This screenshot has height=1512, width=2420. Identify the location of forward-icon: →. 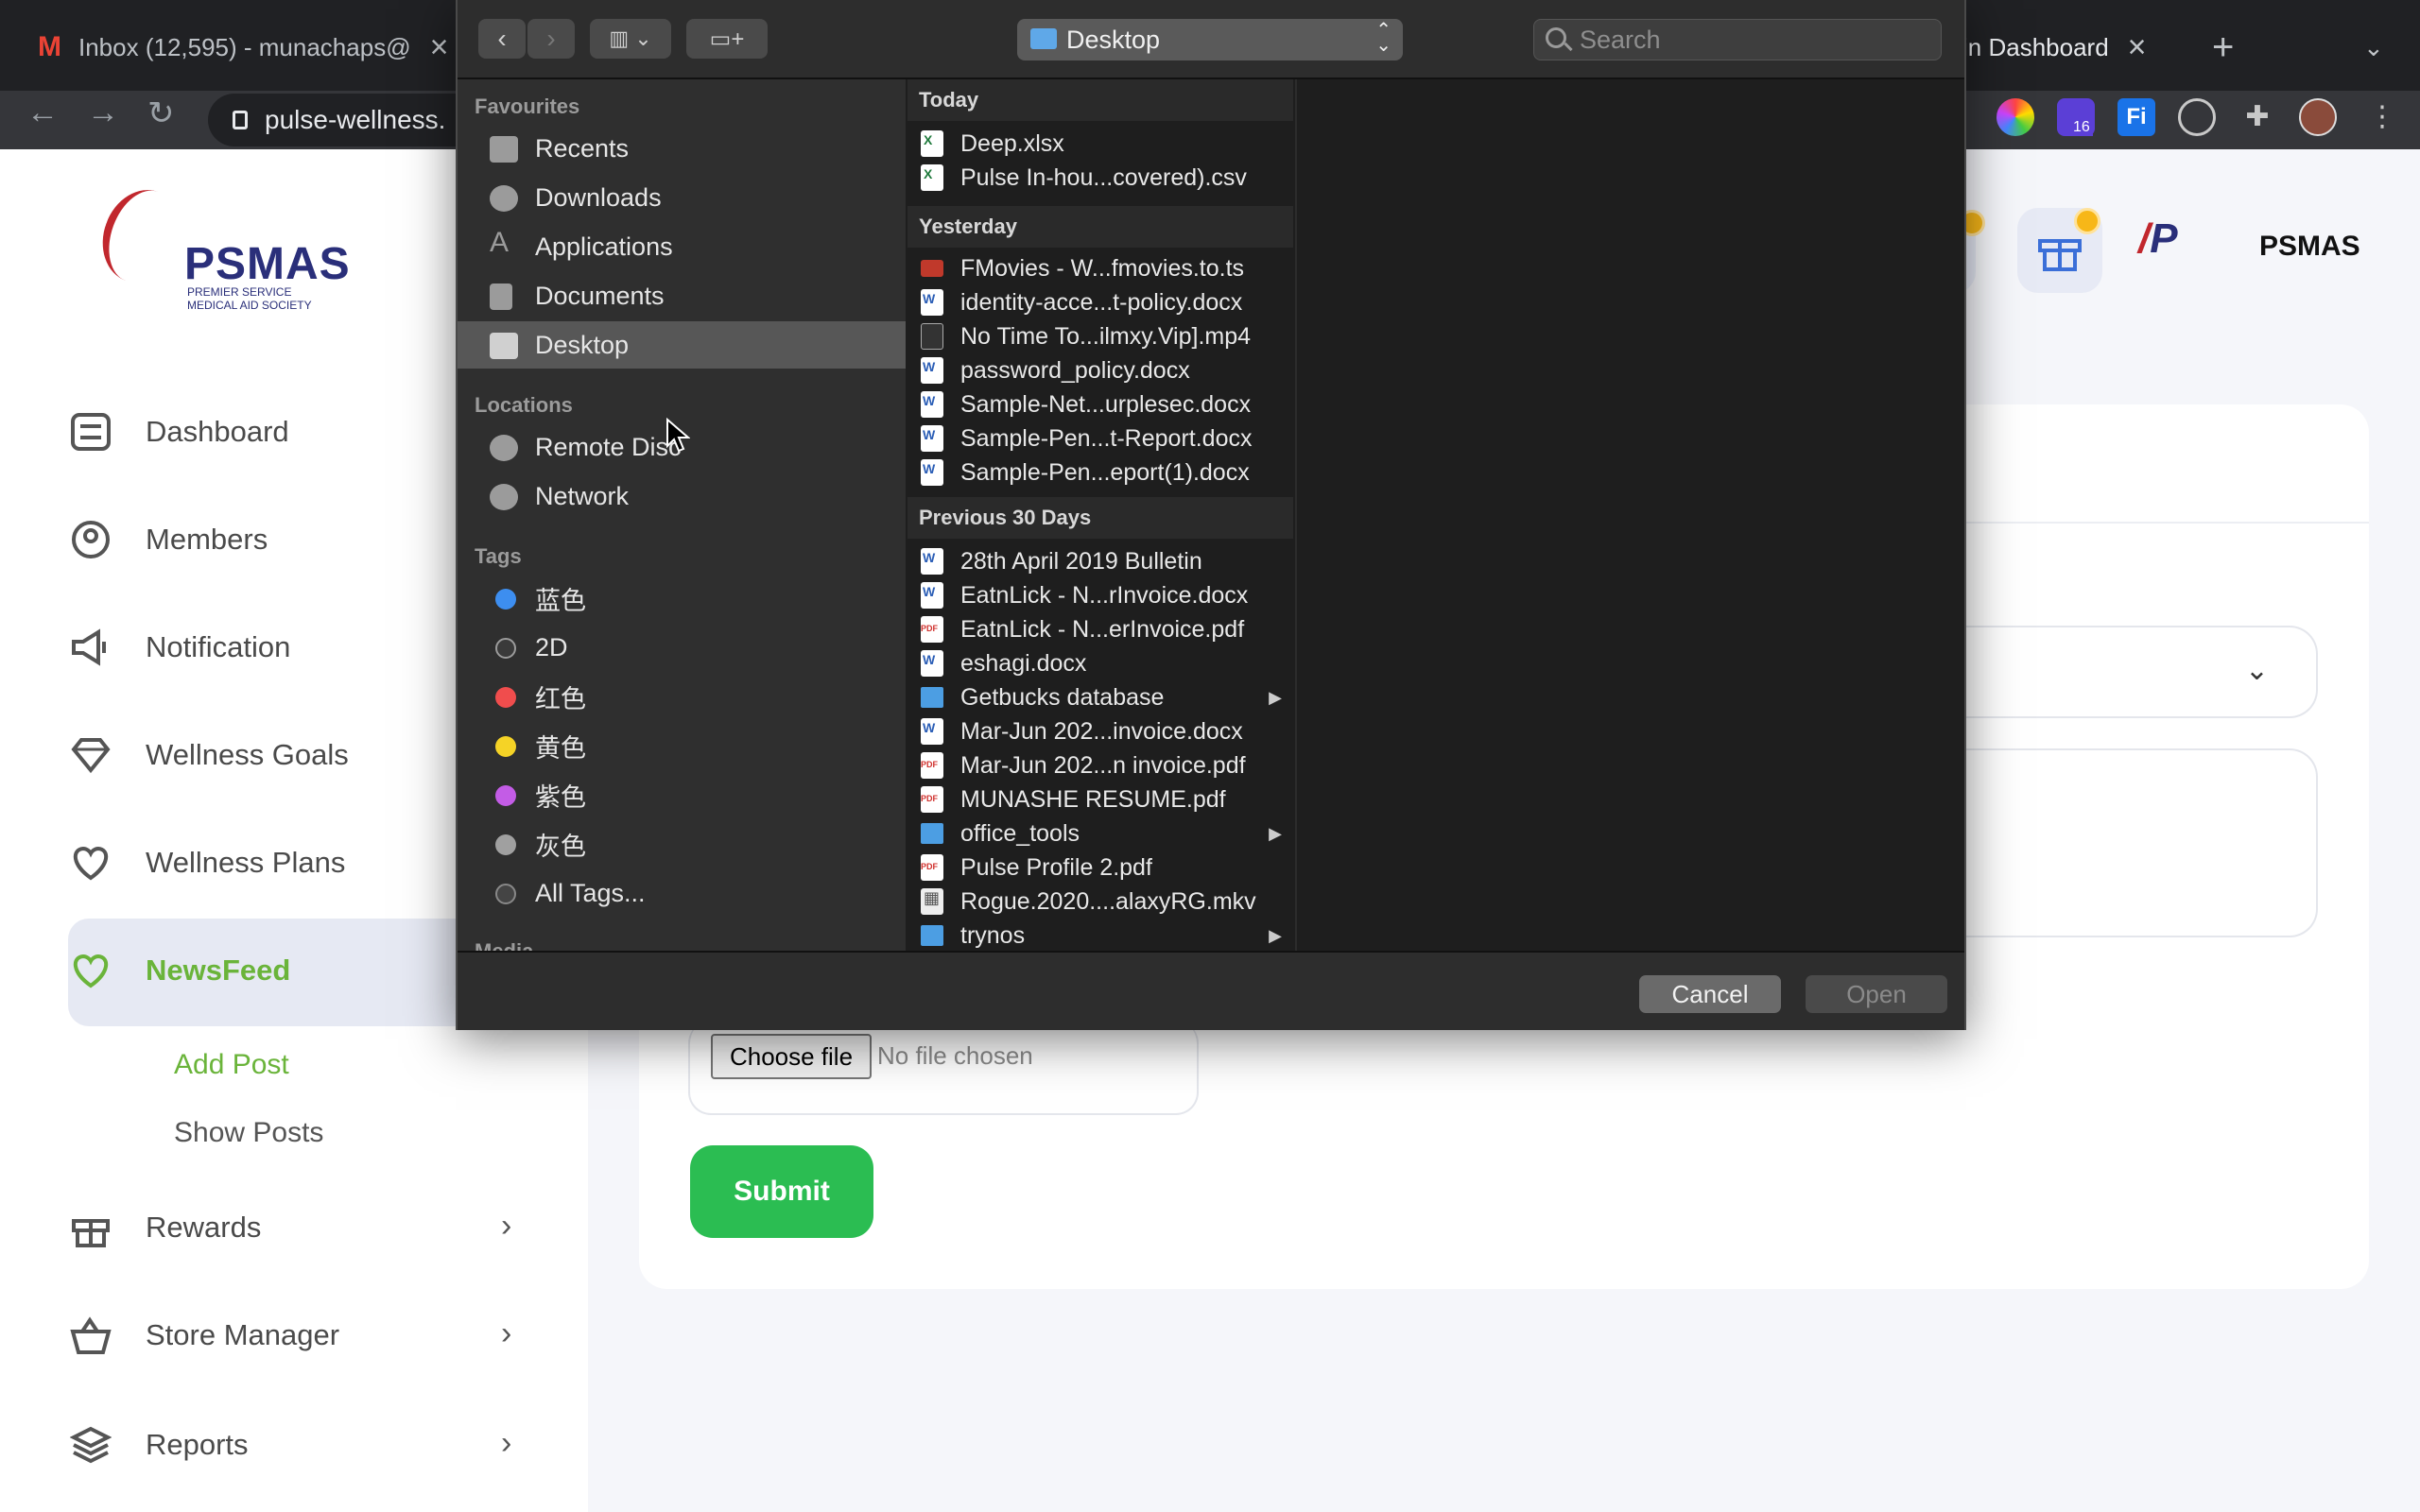
(103, 112).